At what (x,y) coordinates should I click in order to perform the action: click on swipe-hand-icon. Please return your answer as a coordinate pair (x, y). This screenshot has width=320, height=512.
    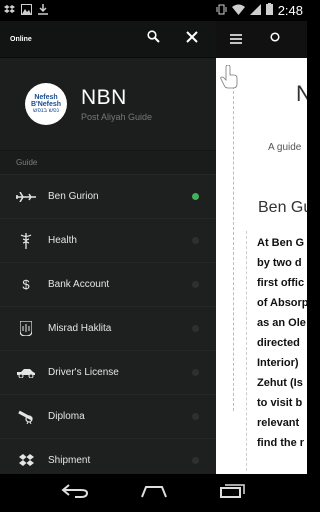
    Looking at the image, I should click on (229, 79).